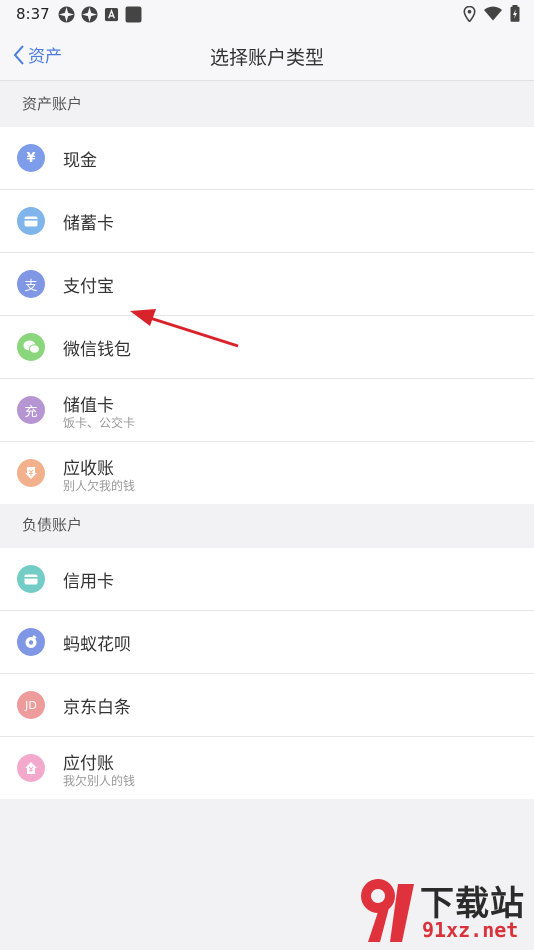 Image resolution: width=534 pixels, height=950 pixels. I want to click on account-type-subtitle: 饭卡、公交卡, so click(99, 423).